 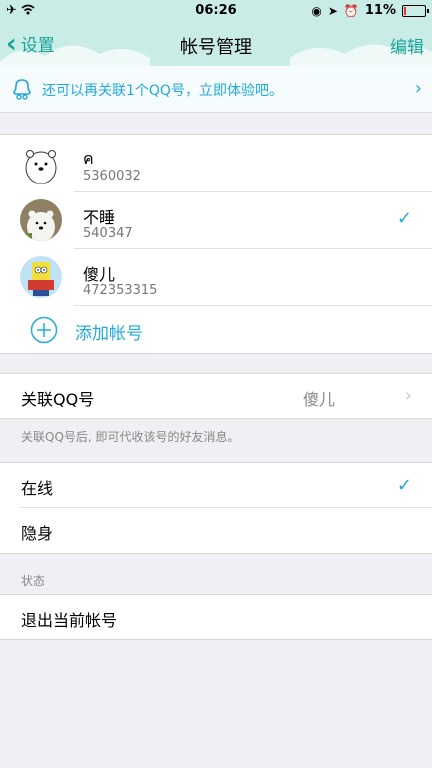 What do you see at coordinates (44, 330) in the screenshot?
I see `add-circle-icon` at bounding box center [44, 330].